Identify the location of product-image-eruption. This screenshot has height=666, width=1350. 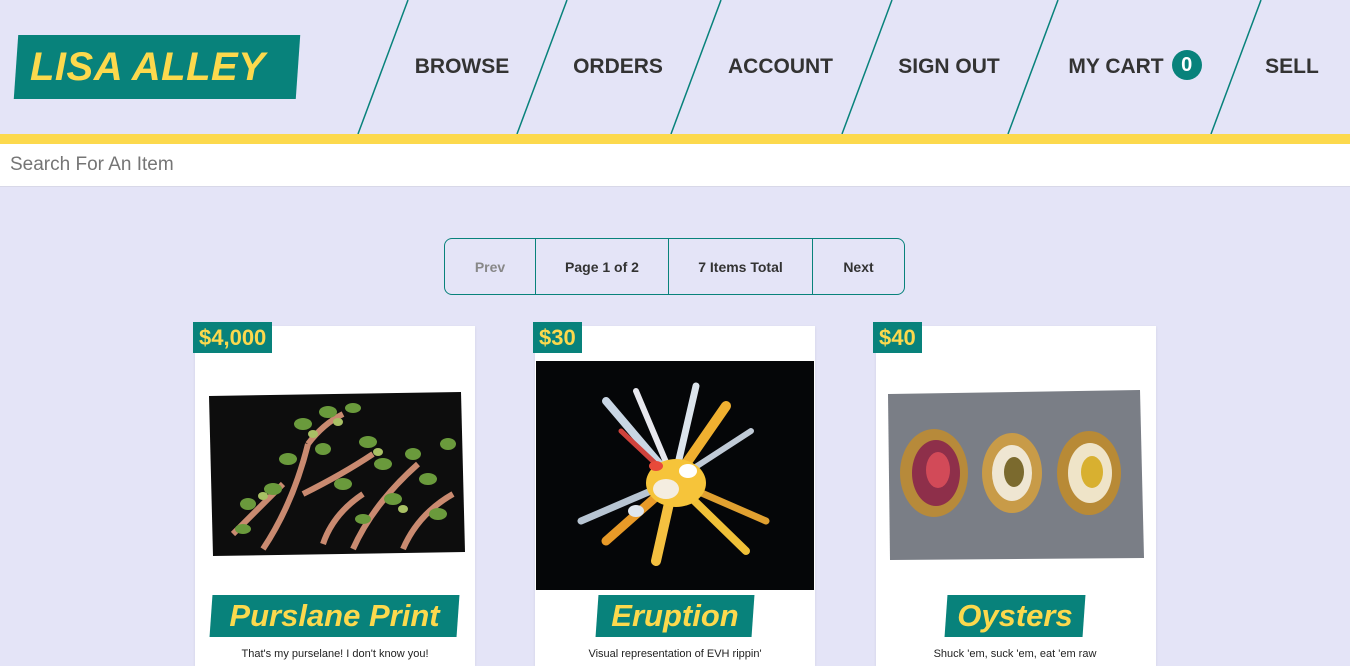
(675, 475).